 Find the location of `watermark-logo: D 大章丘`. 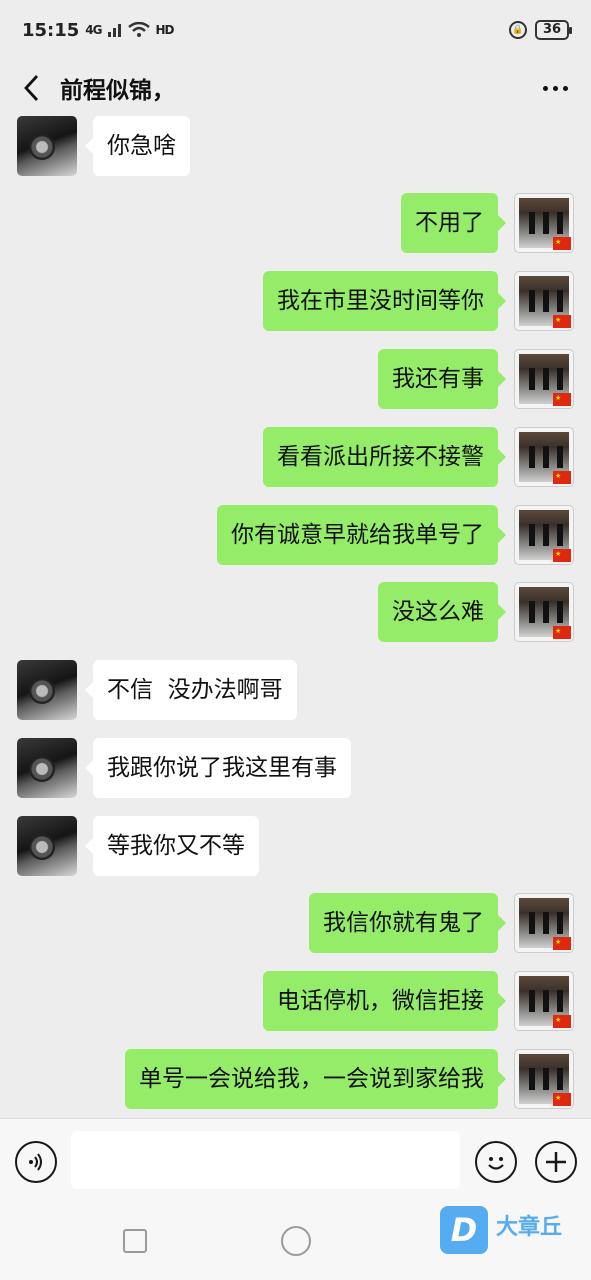

watermark-logo: D 大章丘 is located at coordinates (501, 1230).